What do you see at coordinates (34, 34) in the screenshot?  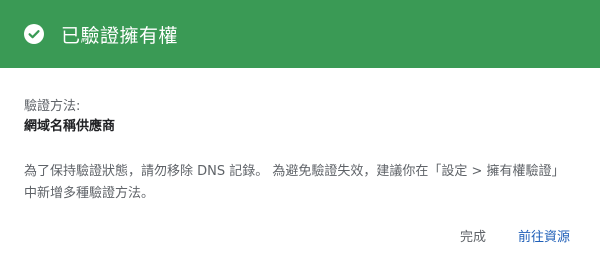 I see `check-circle-icon` at bounding box center [34, 34].